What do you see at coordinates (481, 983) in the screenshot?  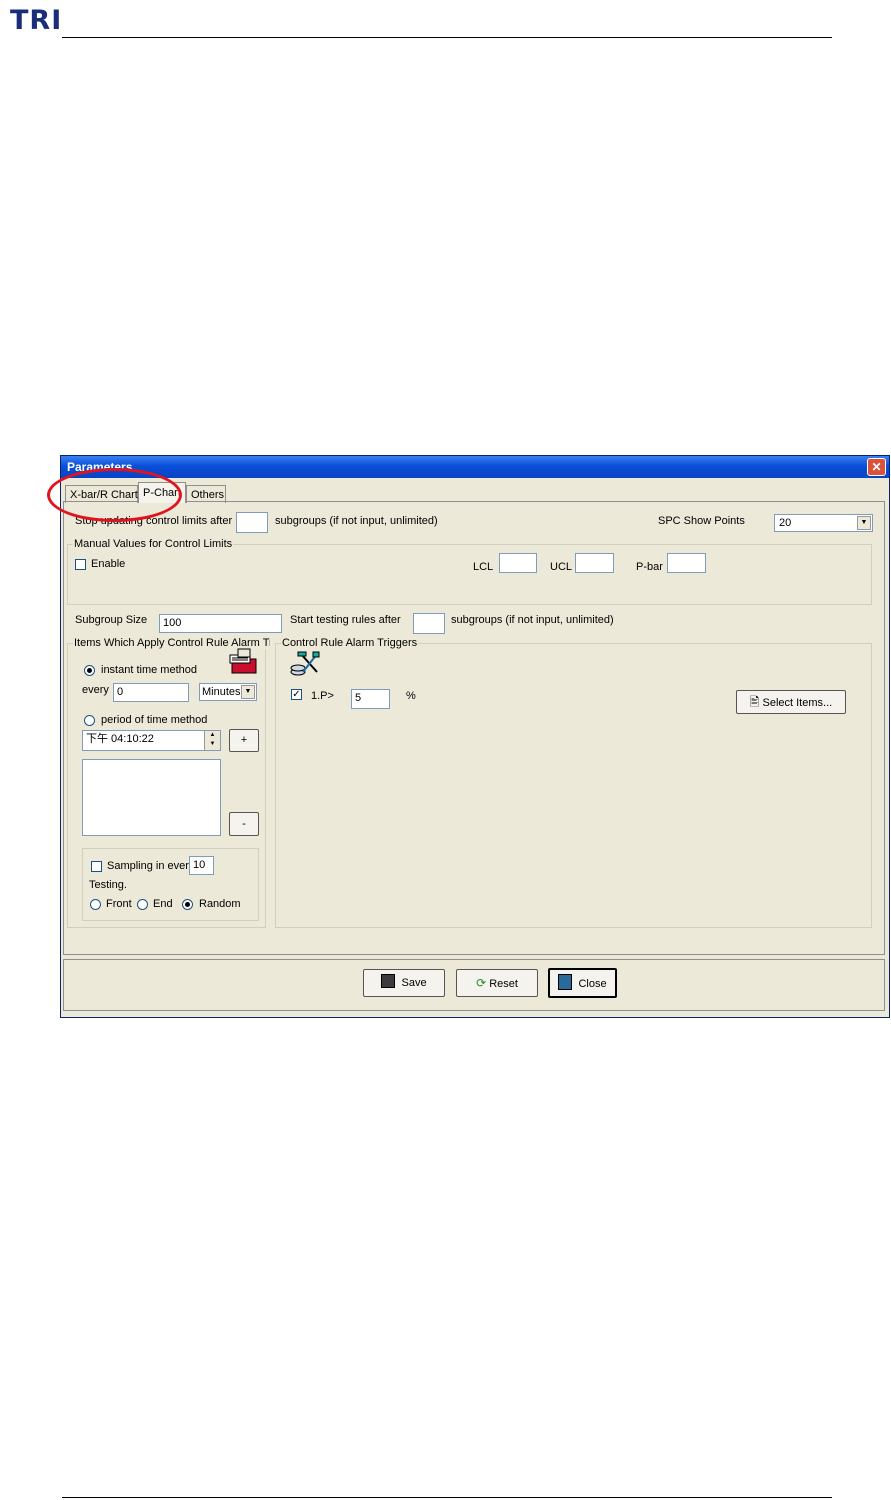 I see `refresh-icon: ⟳` at bounding box center [481, 983].